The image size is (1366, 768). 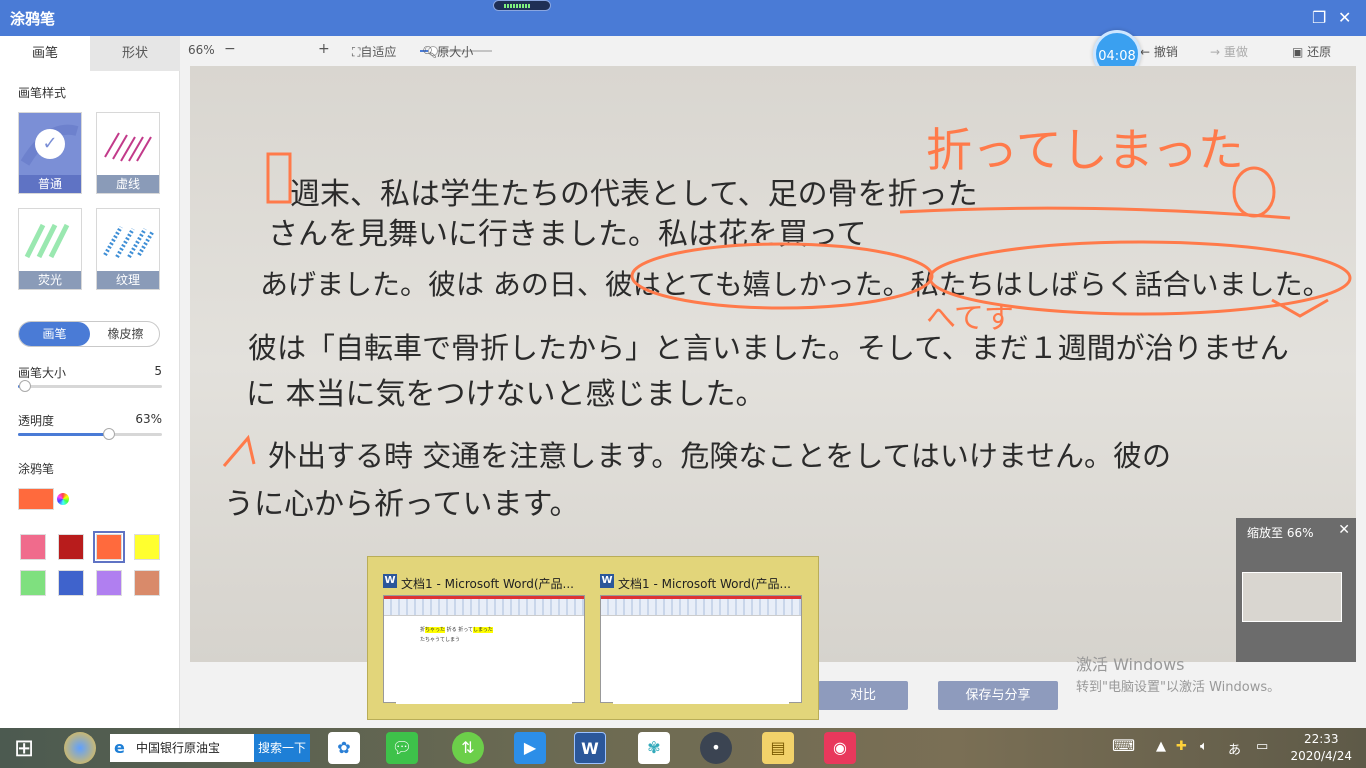 I want to click on style-texture: 纹理, so click(x=128, y=249).